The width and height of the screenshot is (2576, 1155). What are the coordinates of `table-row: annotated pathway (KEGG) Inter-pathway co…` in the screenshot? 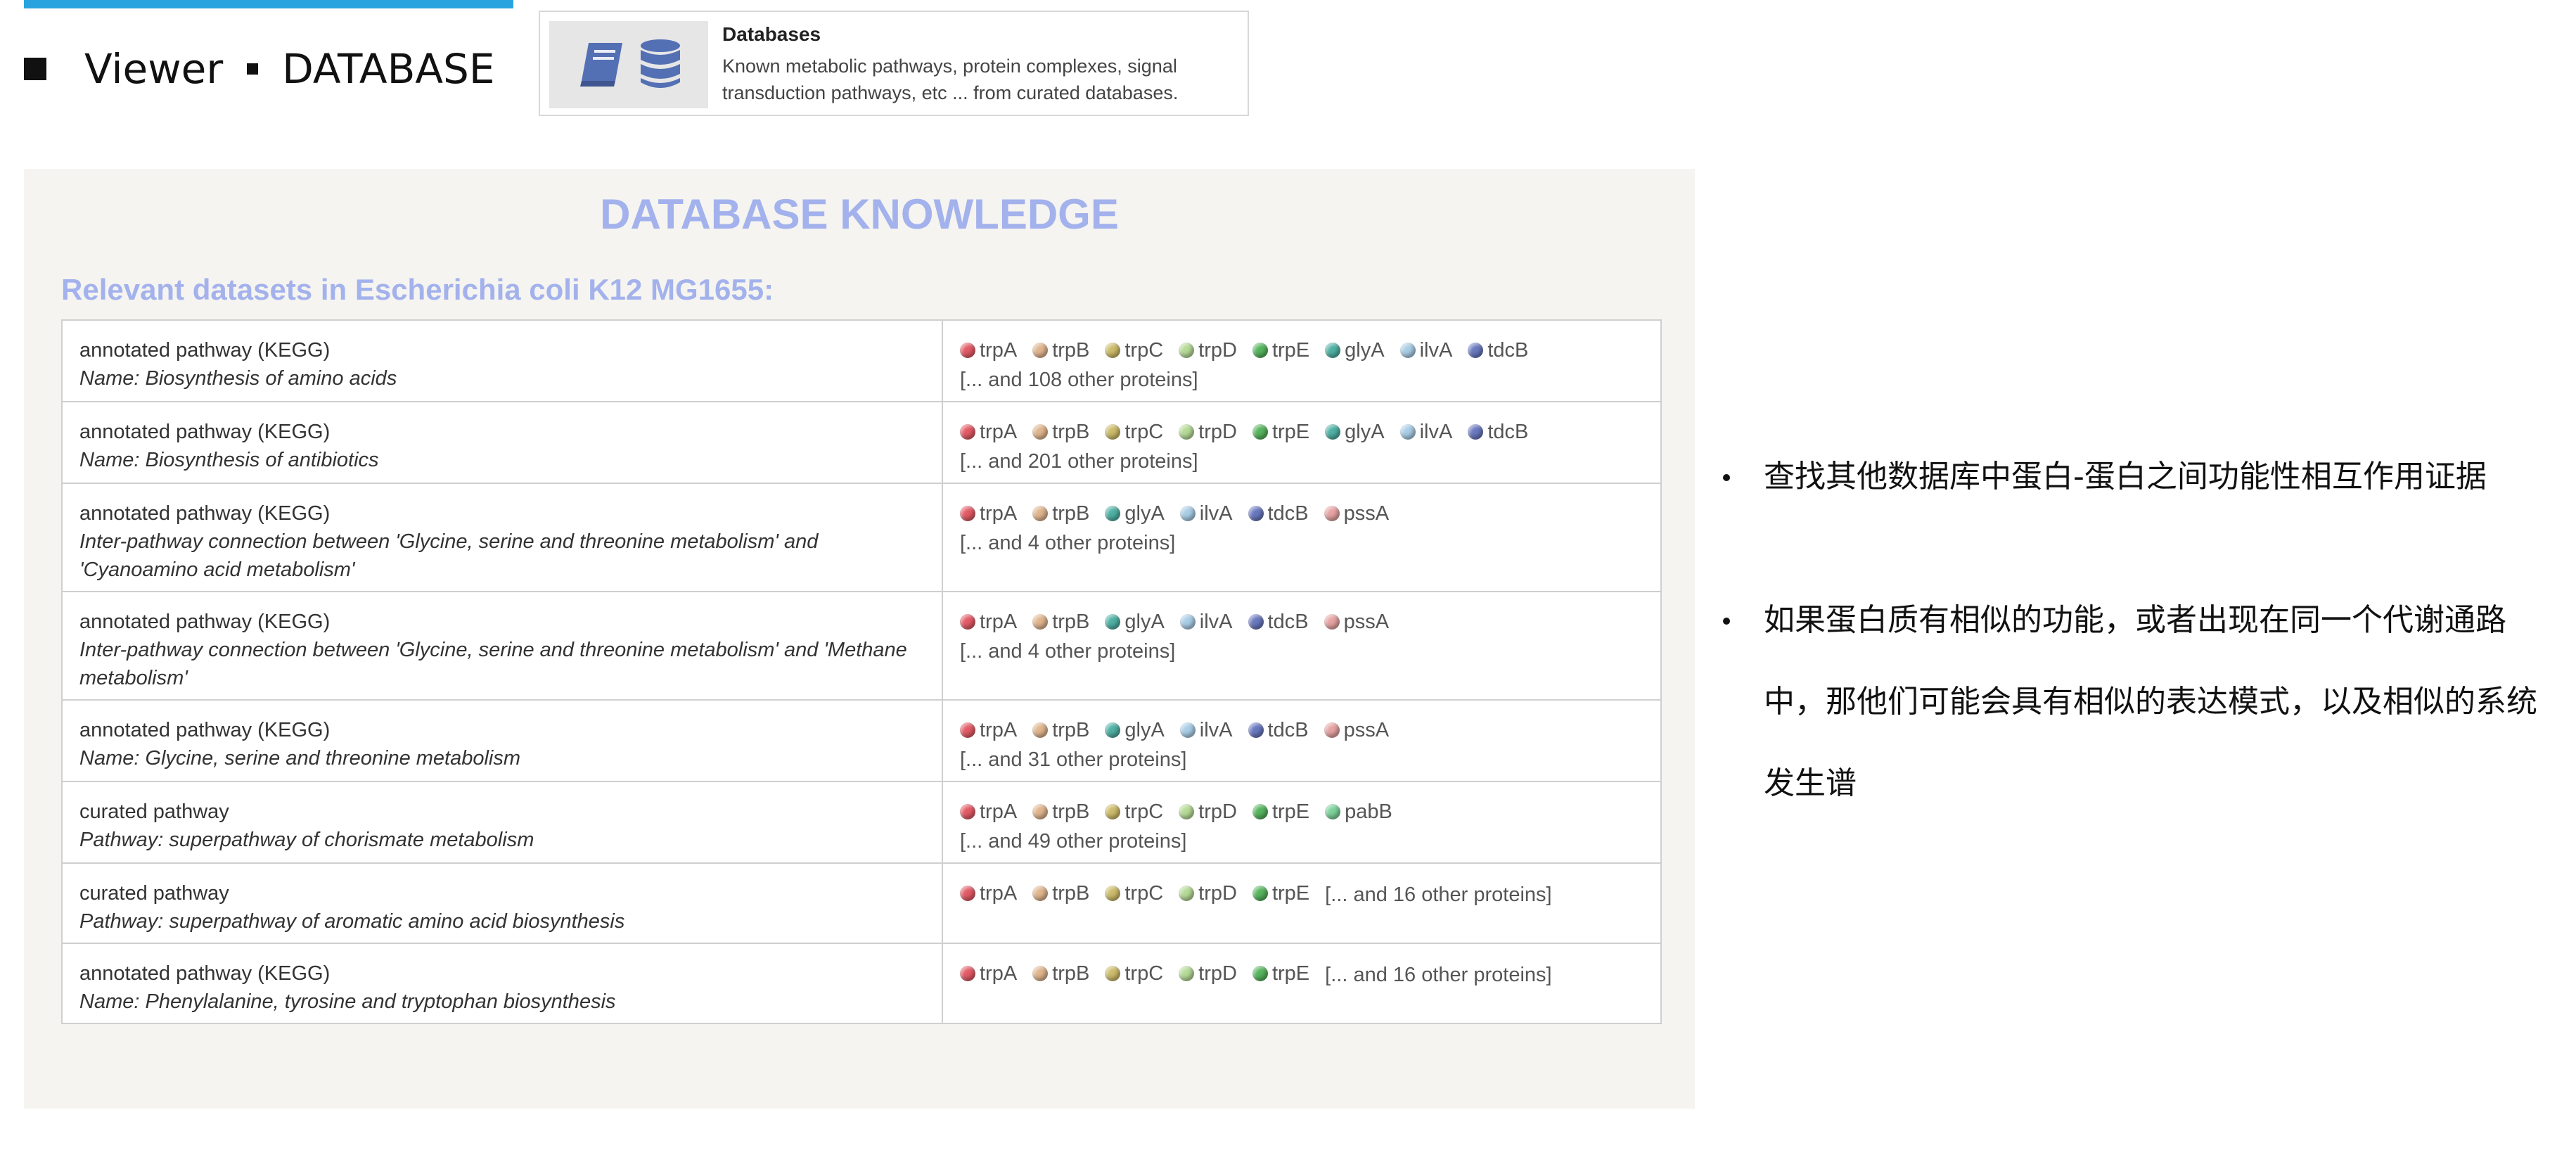 It's located at (861, 646).